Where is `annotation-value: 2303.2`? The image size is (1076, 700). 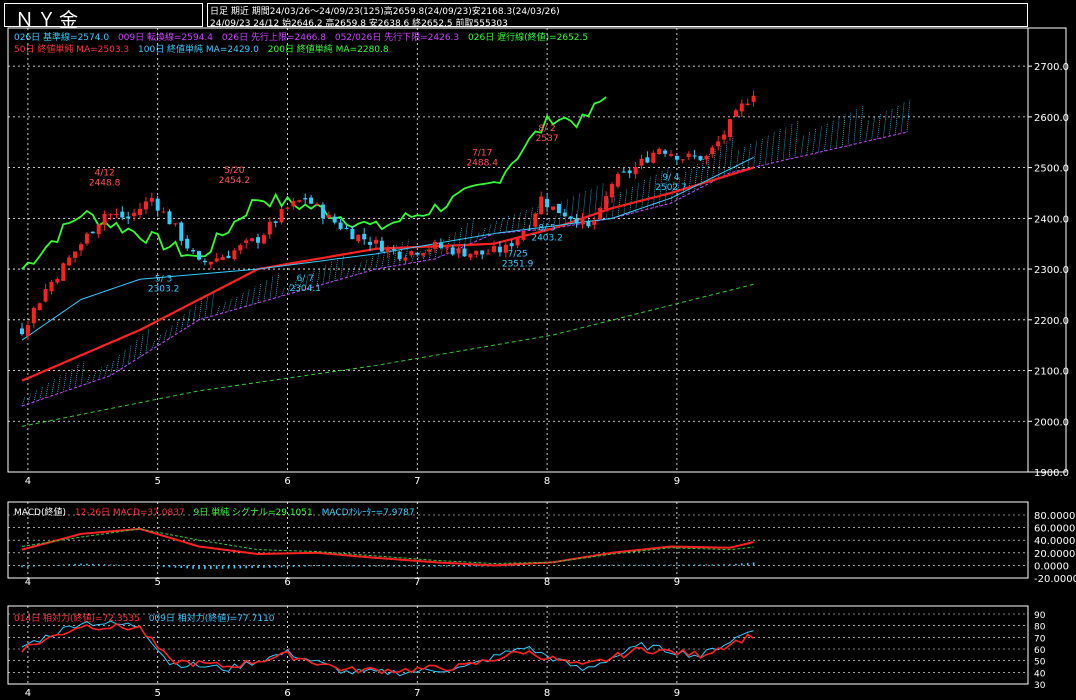
annotation-value: 2303.2 is located at coordinates (164, 289).